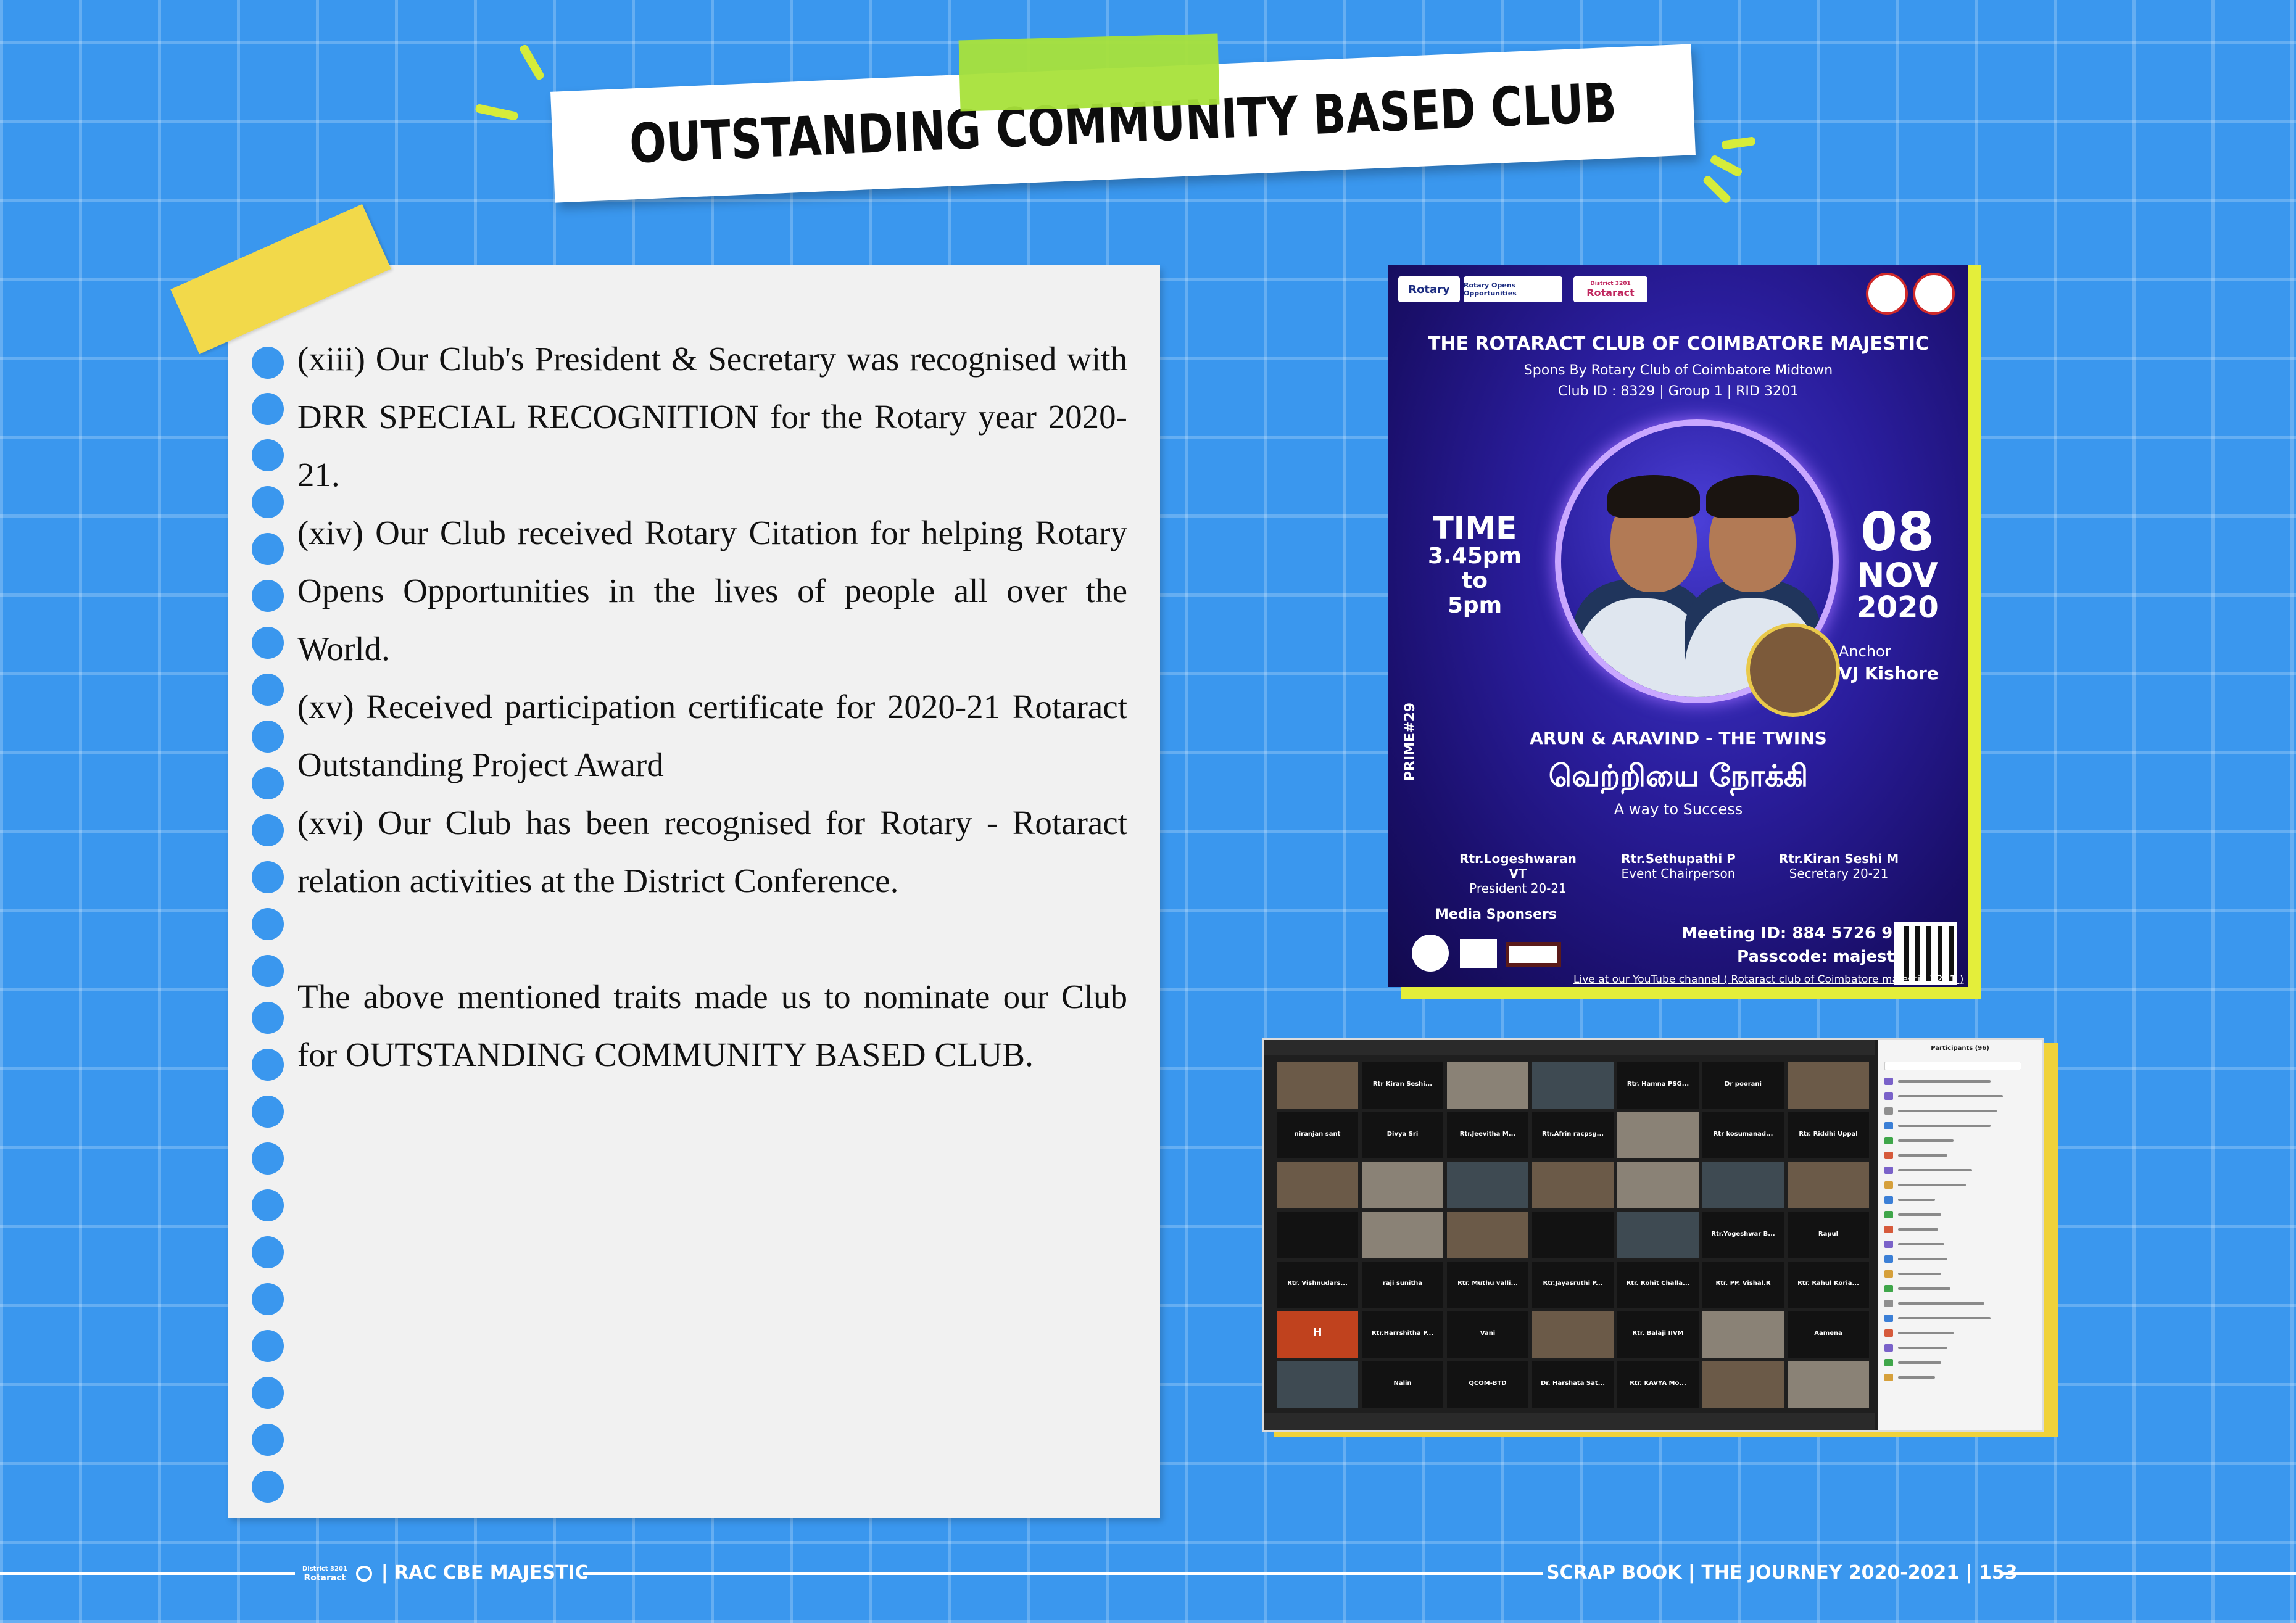  Describe the element at coordinates (1402, 1135) in the screenshot. I see `participant-tile: Divya Sri` at that location.